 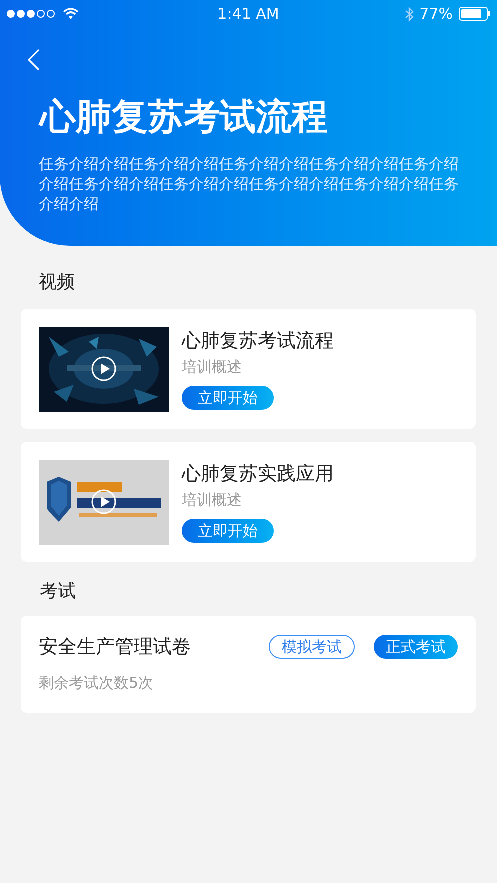 I want to click on status-time: 1:41 AM, so click(x=248, y=14).